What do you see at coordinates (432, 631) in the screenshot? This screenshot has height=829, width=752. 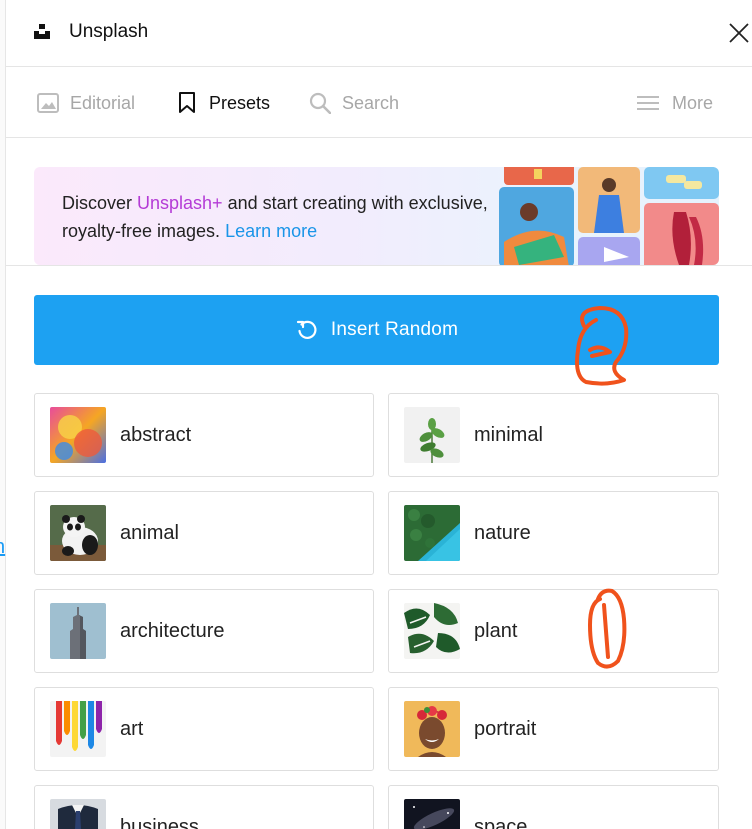 I see `plant-thumbnail` at bounding box center [432, 631].